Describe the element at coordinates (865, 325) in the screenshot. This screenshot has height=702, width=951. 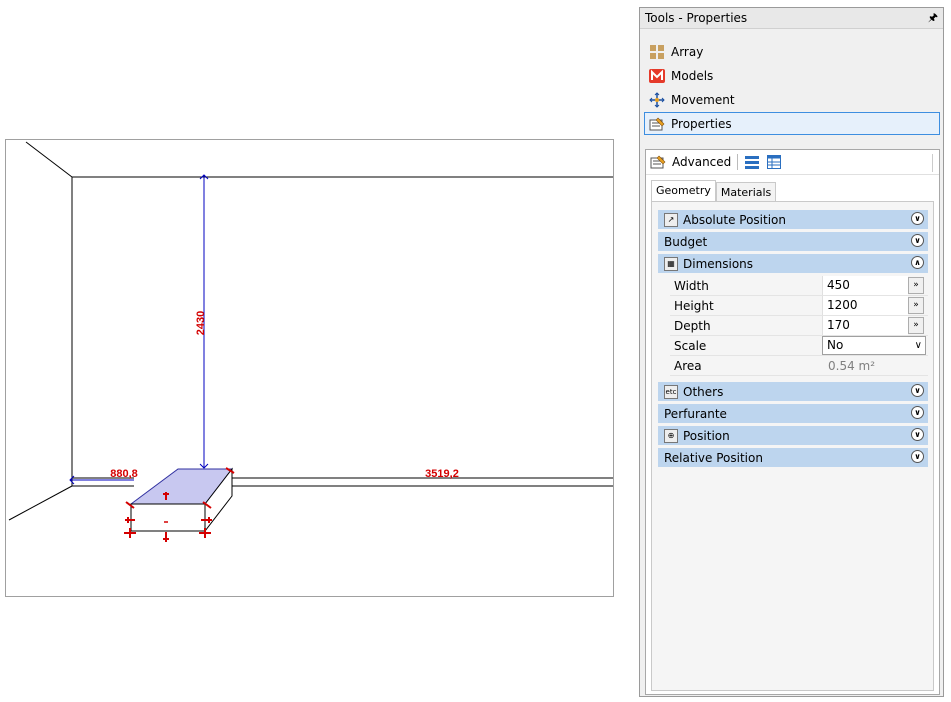
I see `depth-input: 170` at that location.